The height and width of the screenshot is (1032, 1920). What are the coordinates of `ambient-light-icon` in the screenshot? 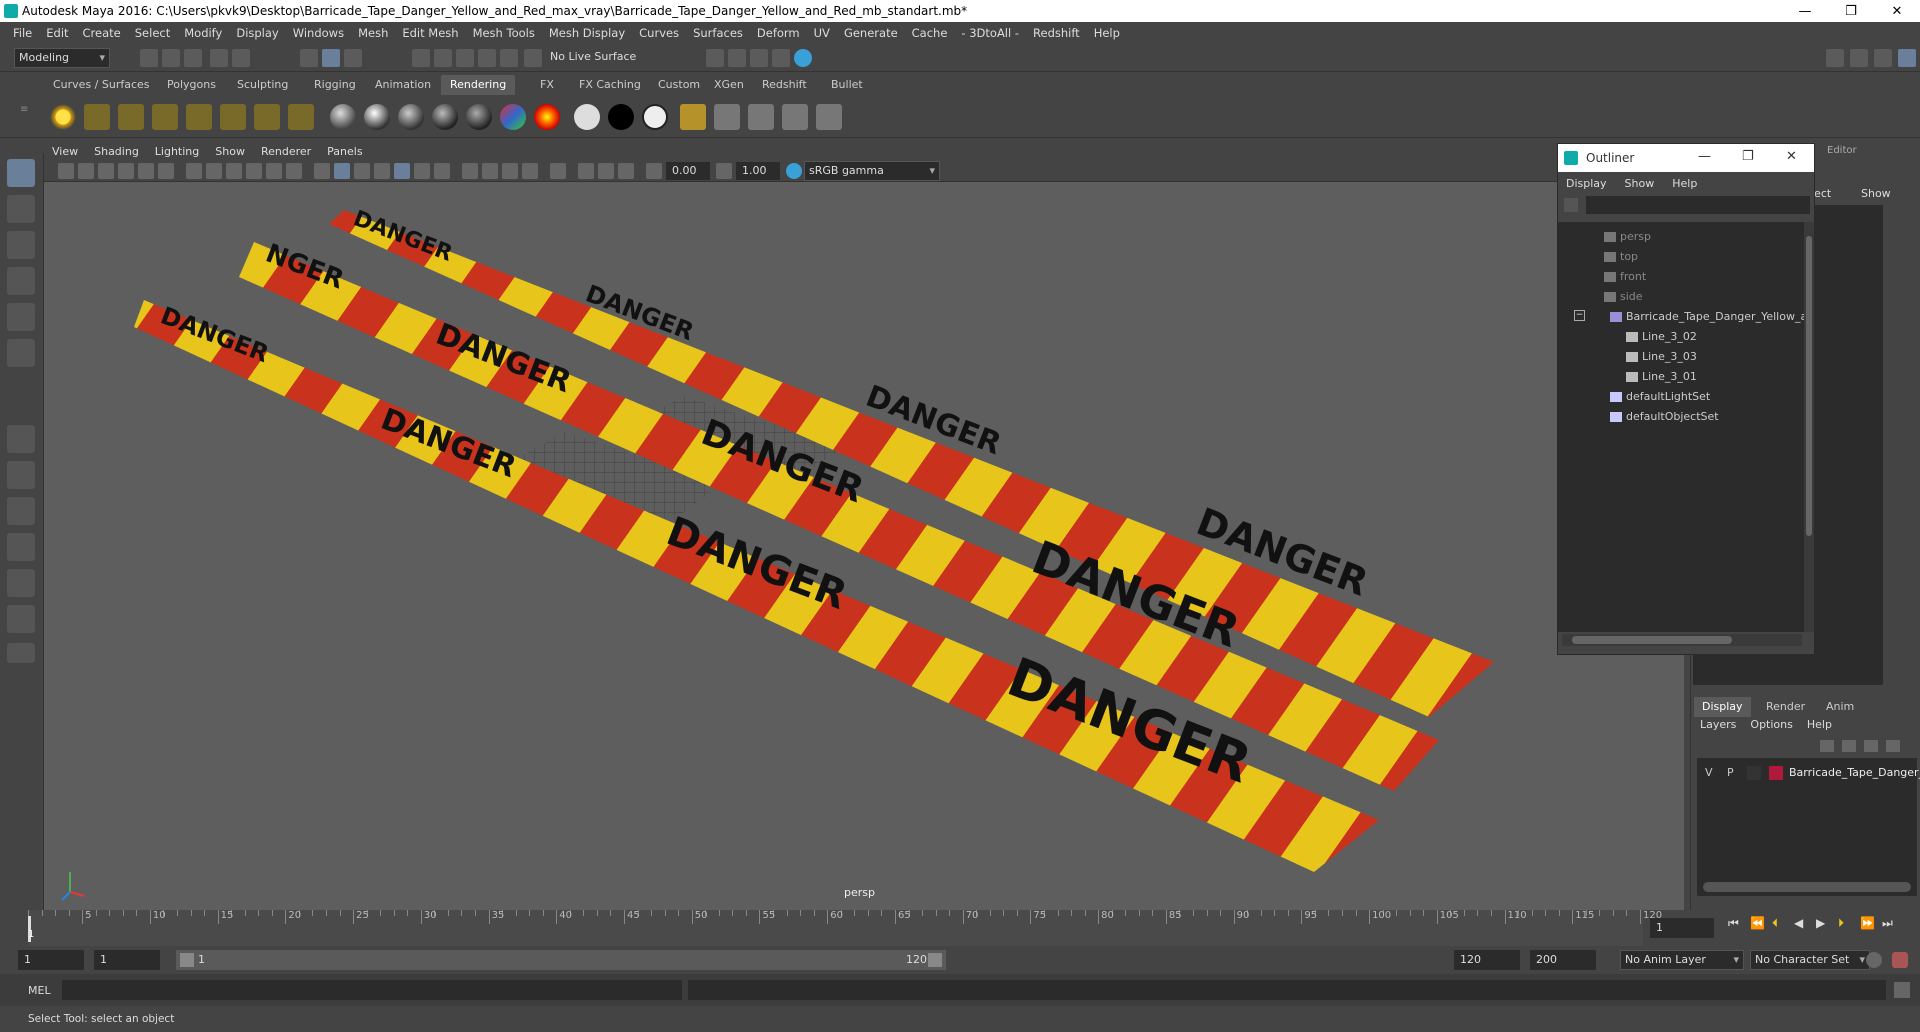 It's located at (63, 117).